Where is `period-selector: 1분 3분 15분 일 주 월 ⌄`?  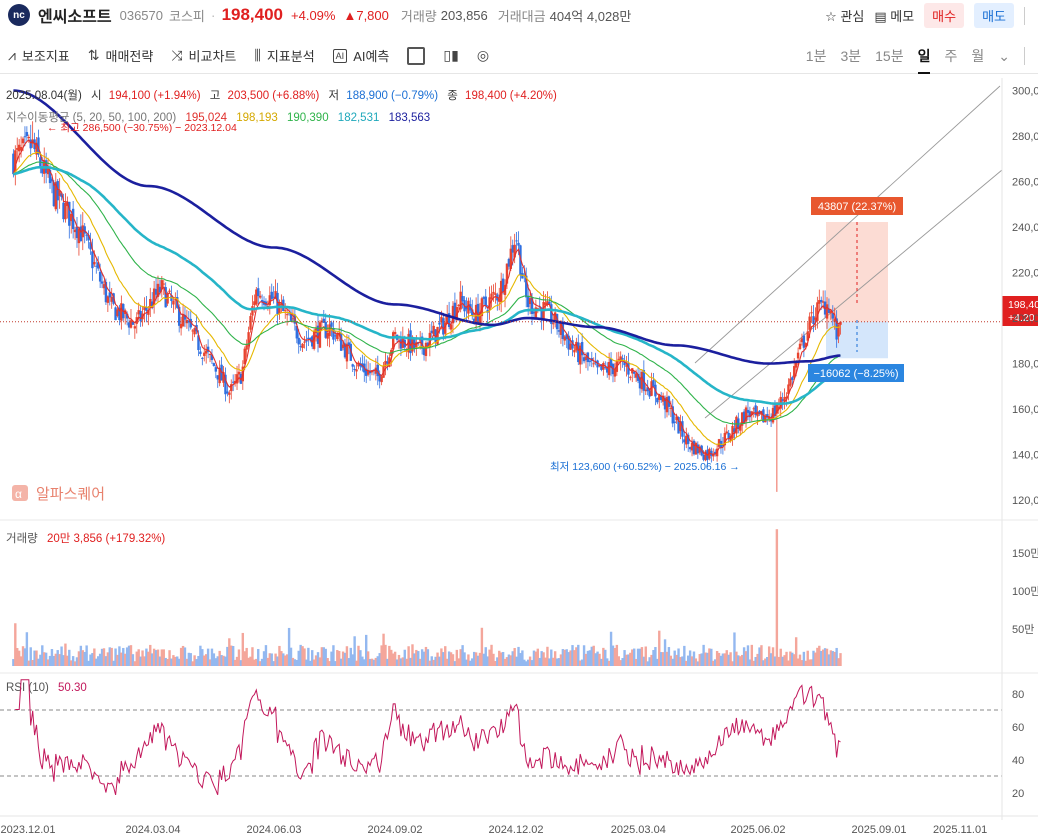 period-selector: 1분 3분 15분 일 주 월 ⌄ is located at coordinates (917, 56).